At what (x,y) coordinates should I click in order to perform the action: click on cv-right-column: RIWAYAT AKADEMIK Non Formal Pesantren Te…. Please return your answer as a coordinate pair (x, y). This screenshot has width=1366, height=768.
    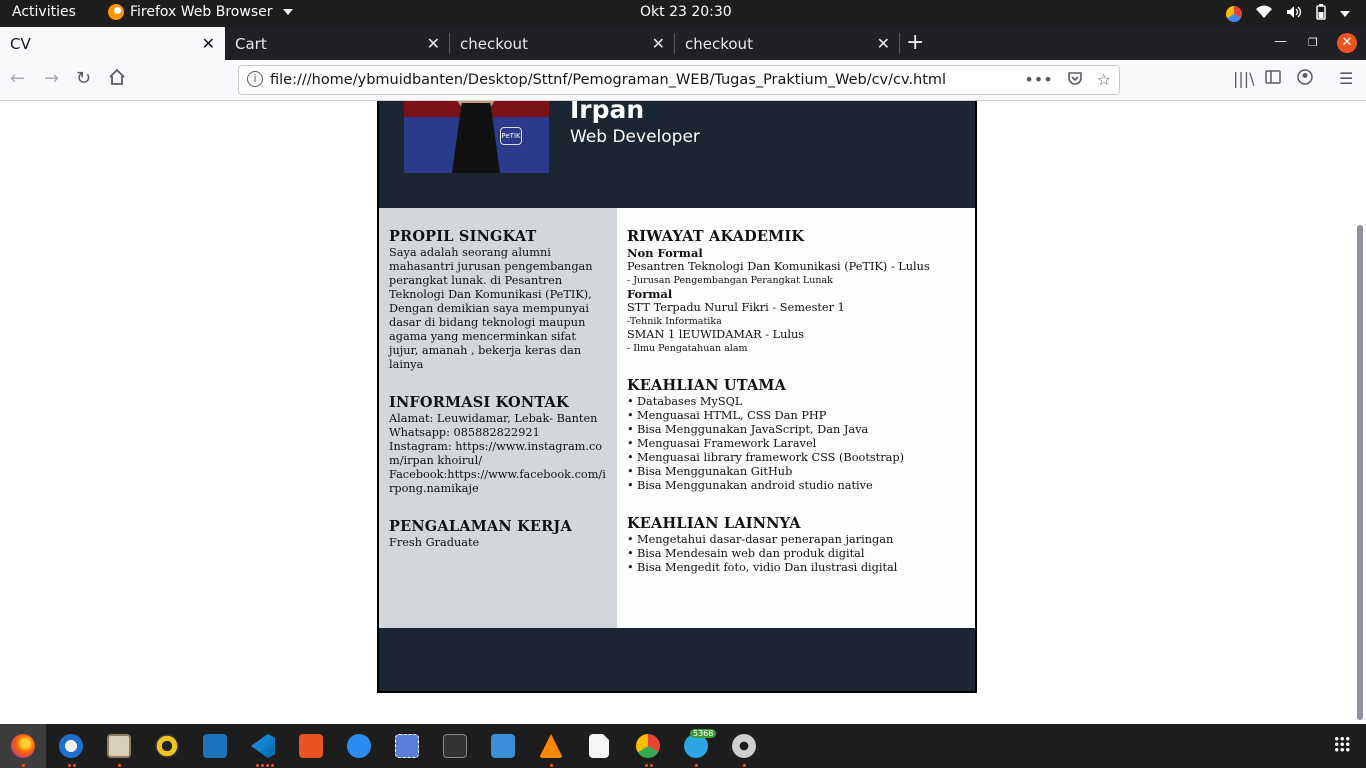
    Looking at the image, I should click on (796, 418).